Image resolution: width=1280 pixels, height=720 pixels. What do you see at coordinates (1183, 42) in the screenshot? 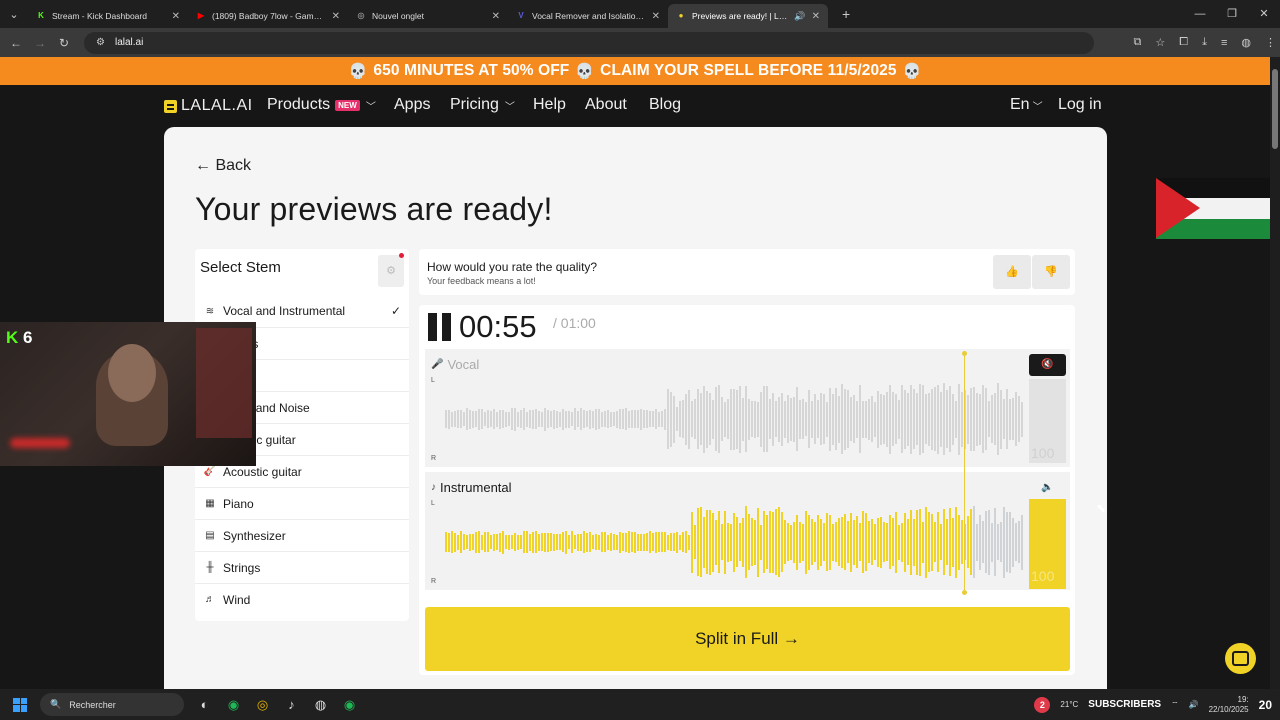
I see `extensions-icon: ⧠` at bounding box center [1183, 42].